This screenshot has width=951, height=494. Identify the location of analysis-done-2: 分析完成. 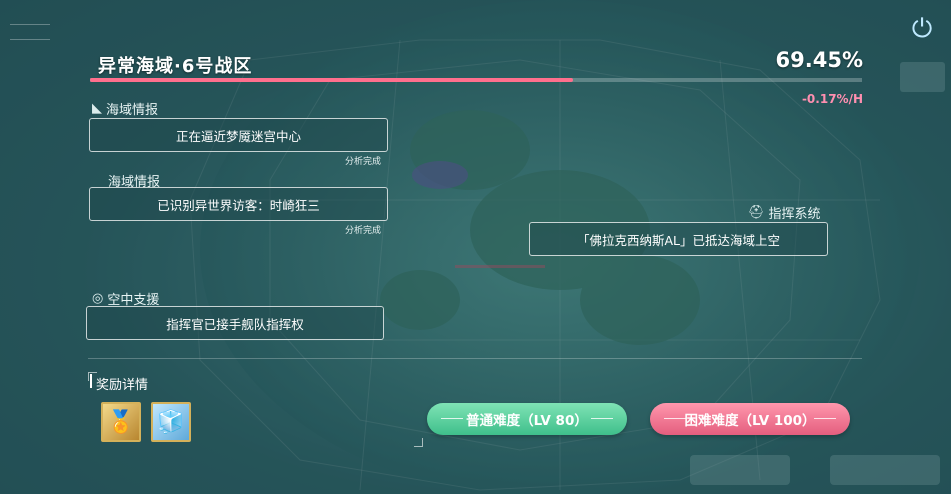
(363, 231).